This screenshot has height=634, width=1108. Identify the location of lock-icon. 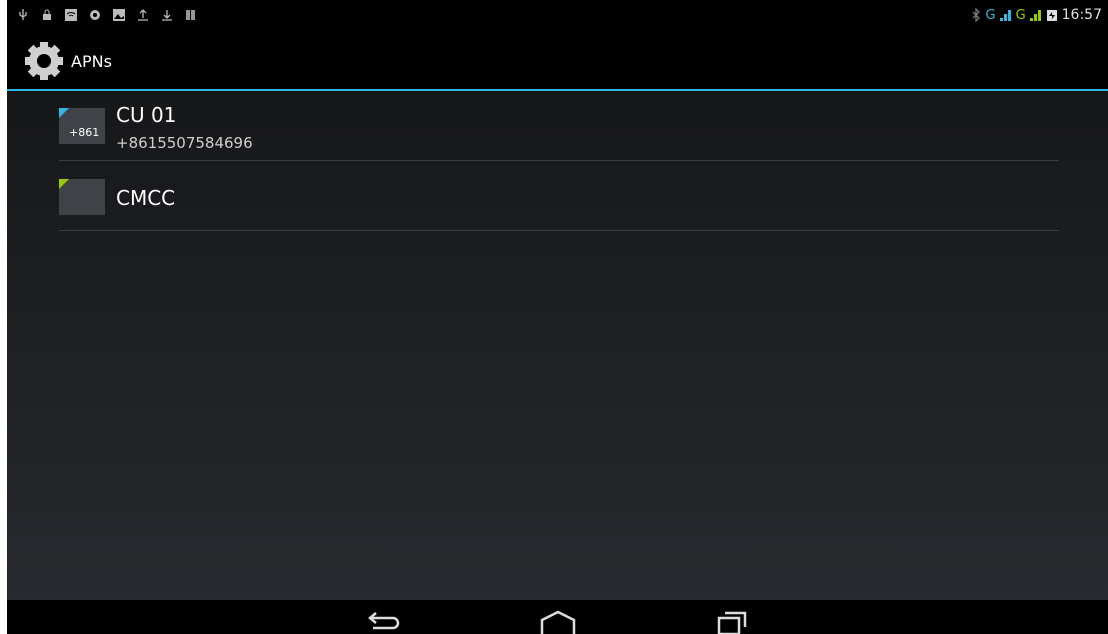
(47, 14).